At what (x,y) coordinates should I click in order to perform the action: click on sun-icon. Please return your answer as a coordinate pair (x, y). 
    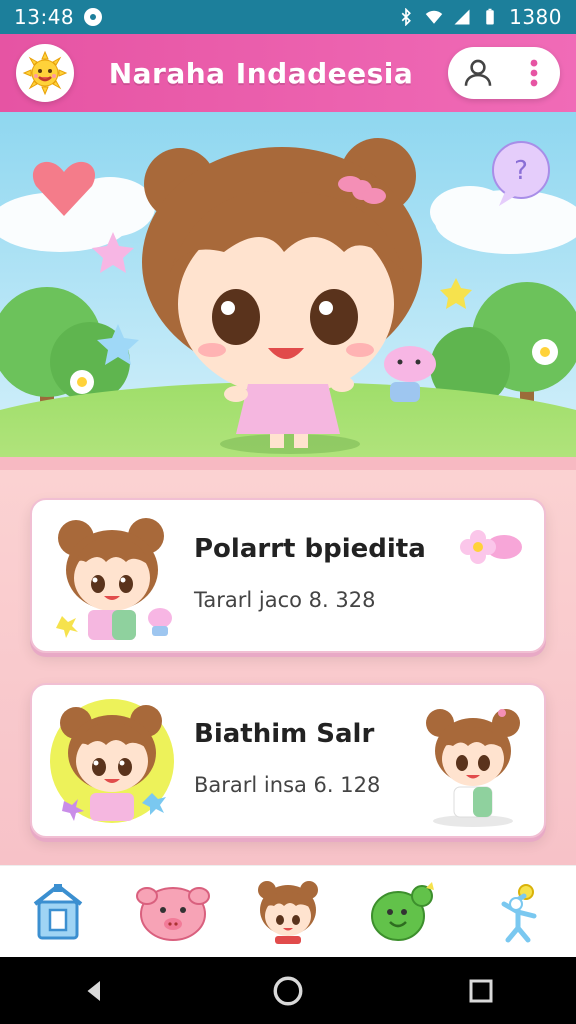
    Looking at the image, I should click on (45, 73).